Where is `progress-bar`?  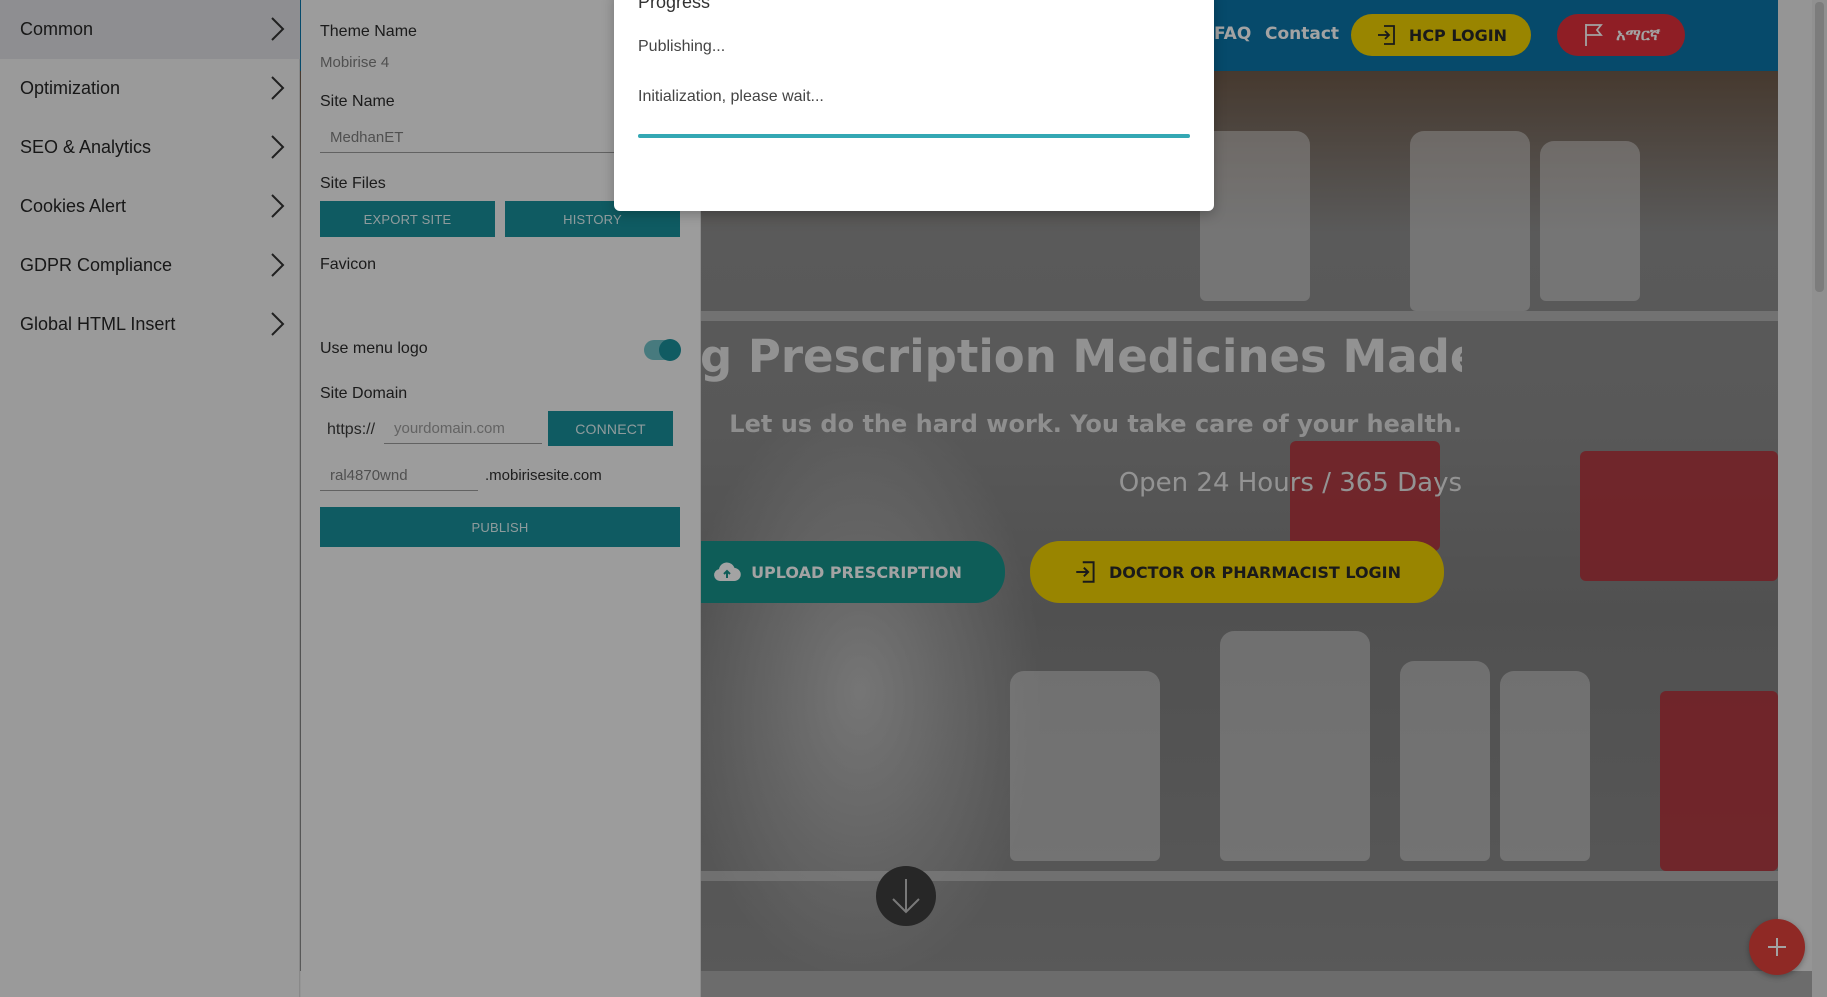
progress-bar is located at coordinates (914, 136).